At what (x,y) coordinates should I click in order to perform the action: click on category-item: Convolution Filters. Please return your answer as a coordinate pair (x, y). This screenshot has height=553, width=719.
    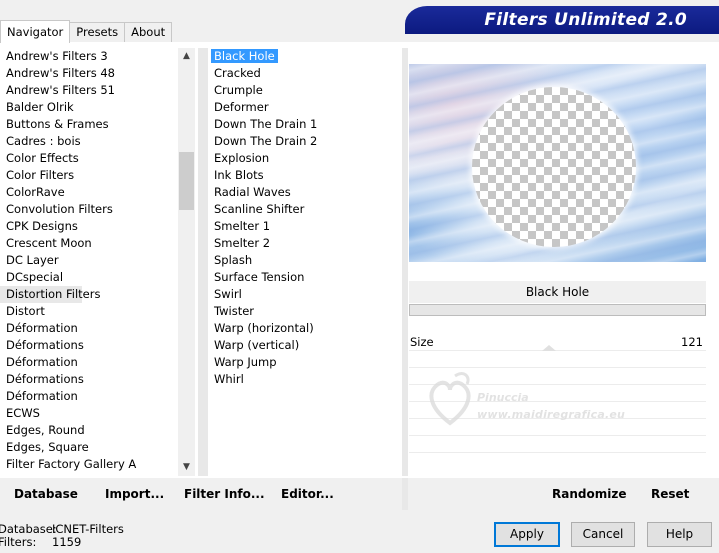
    Looking at the image, I should click on (89, 209).